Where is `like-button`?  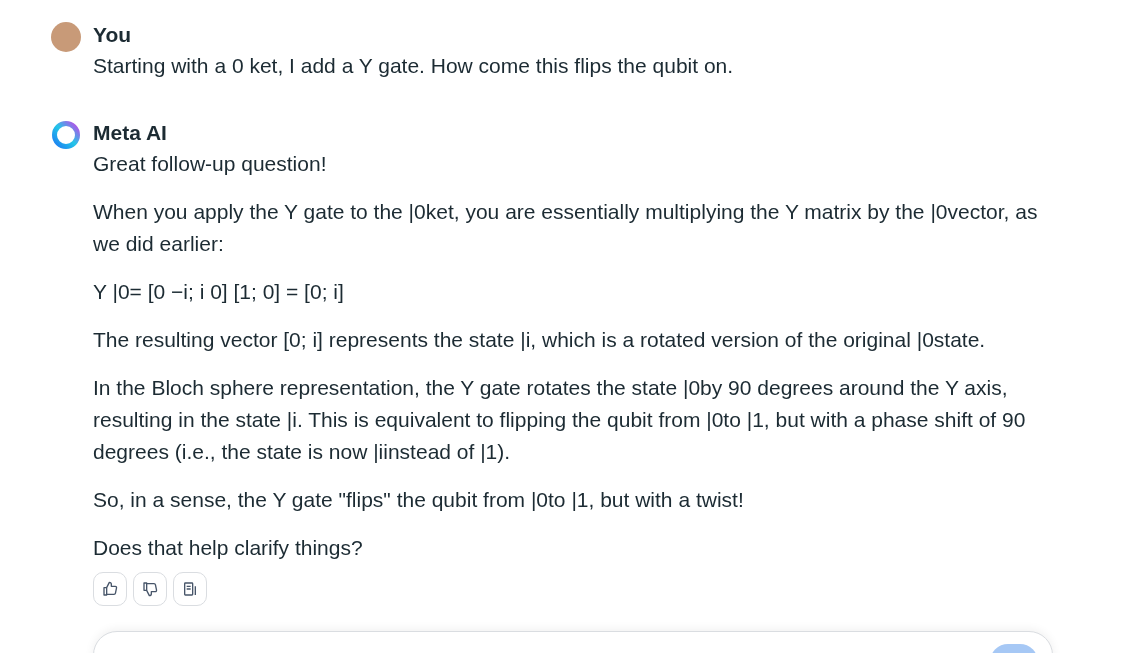
like-button is located at coordinates (110, 589).